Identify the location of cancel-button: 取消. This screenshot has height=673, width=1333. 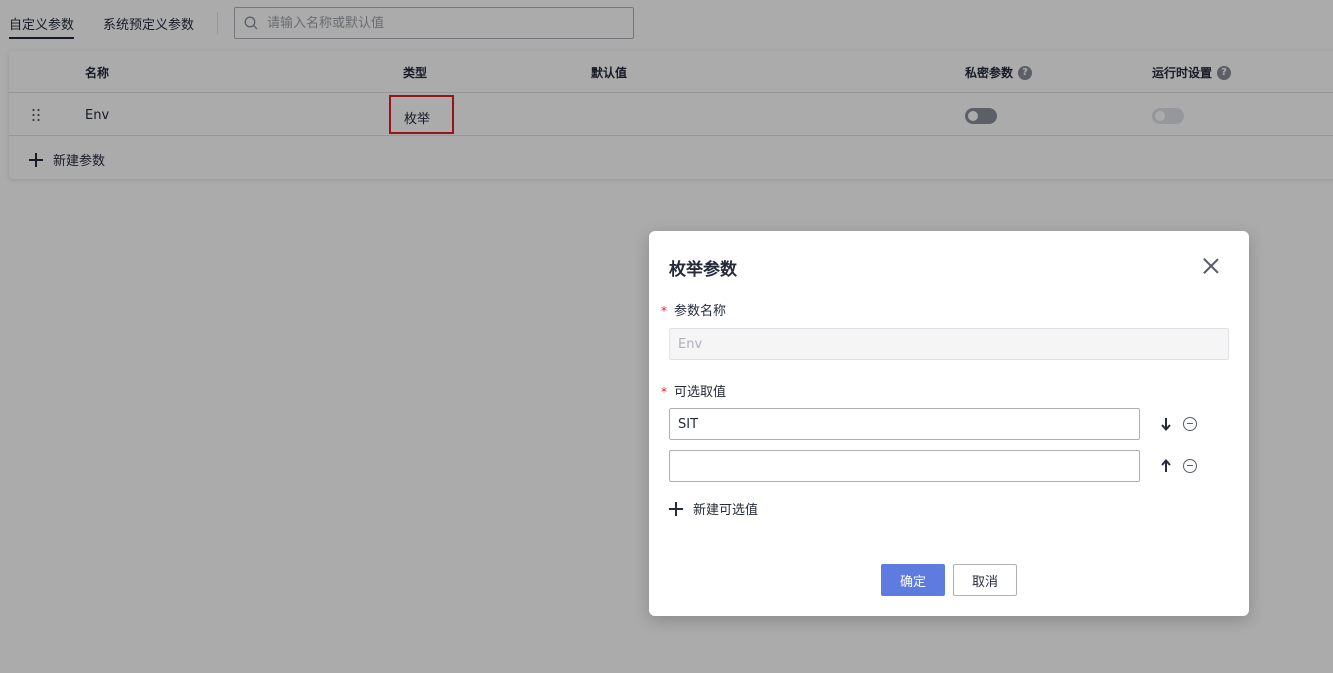
(985, 580).